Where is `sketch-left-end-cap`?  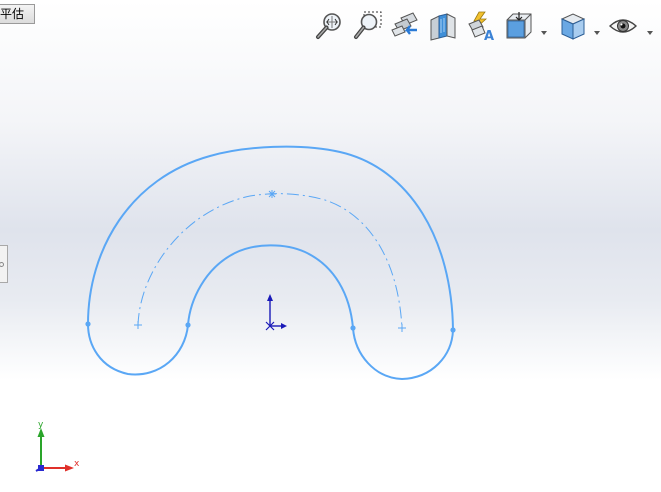
sketch-left-end-cap is located at coordinates (138, 349).